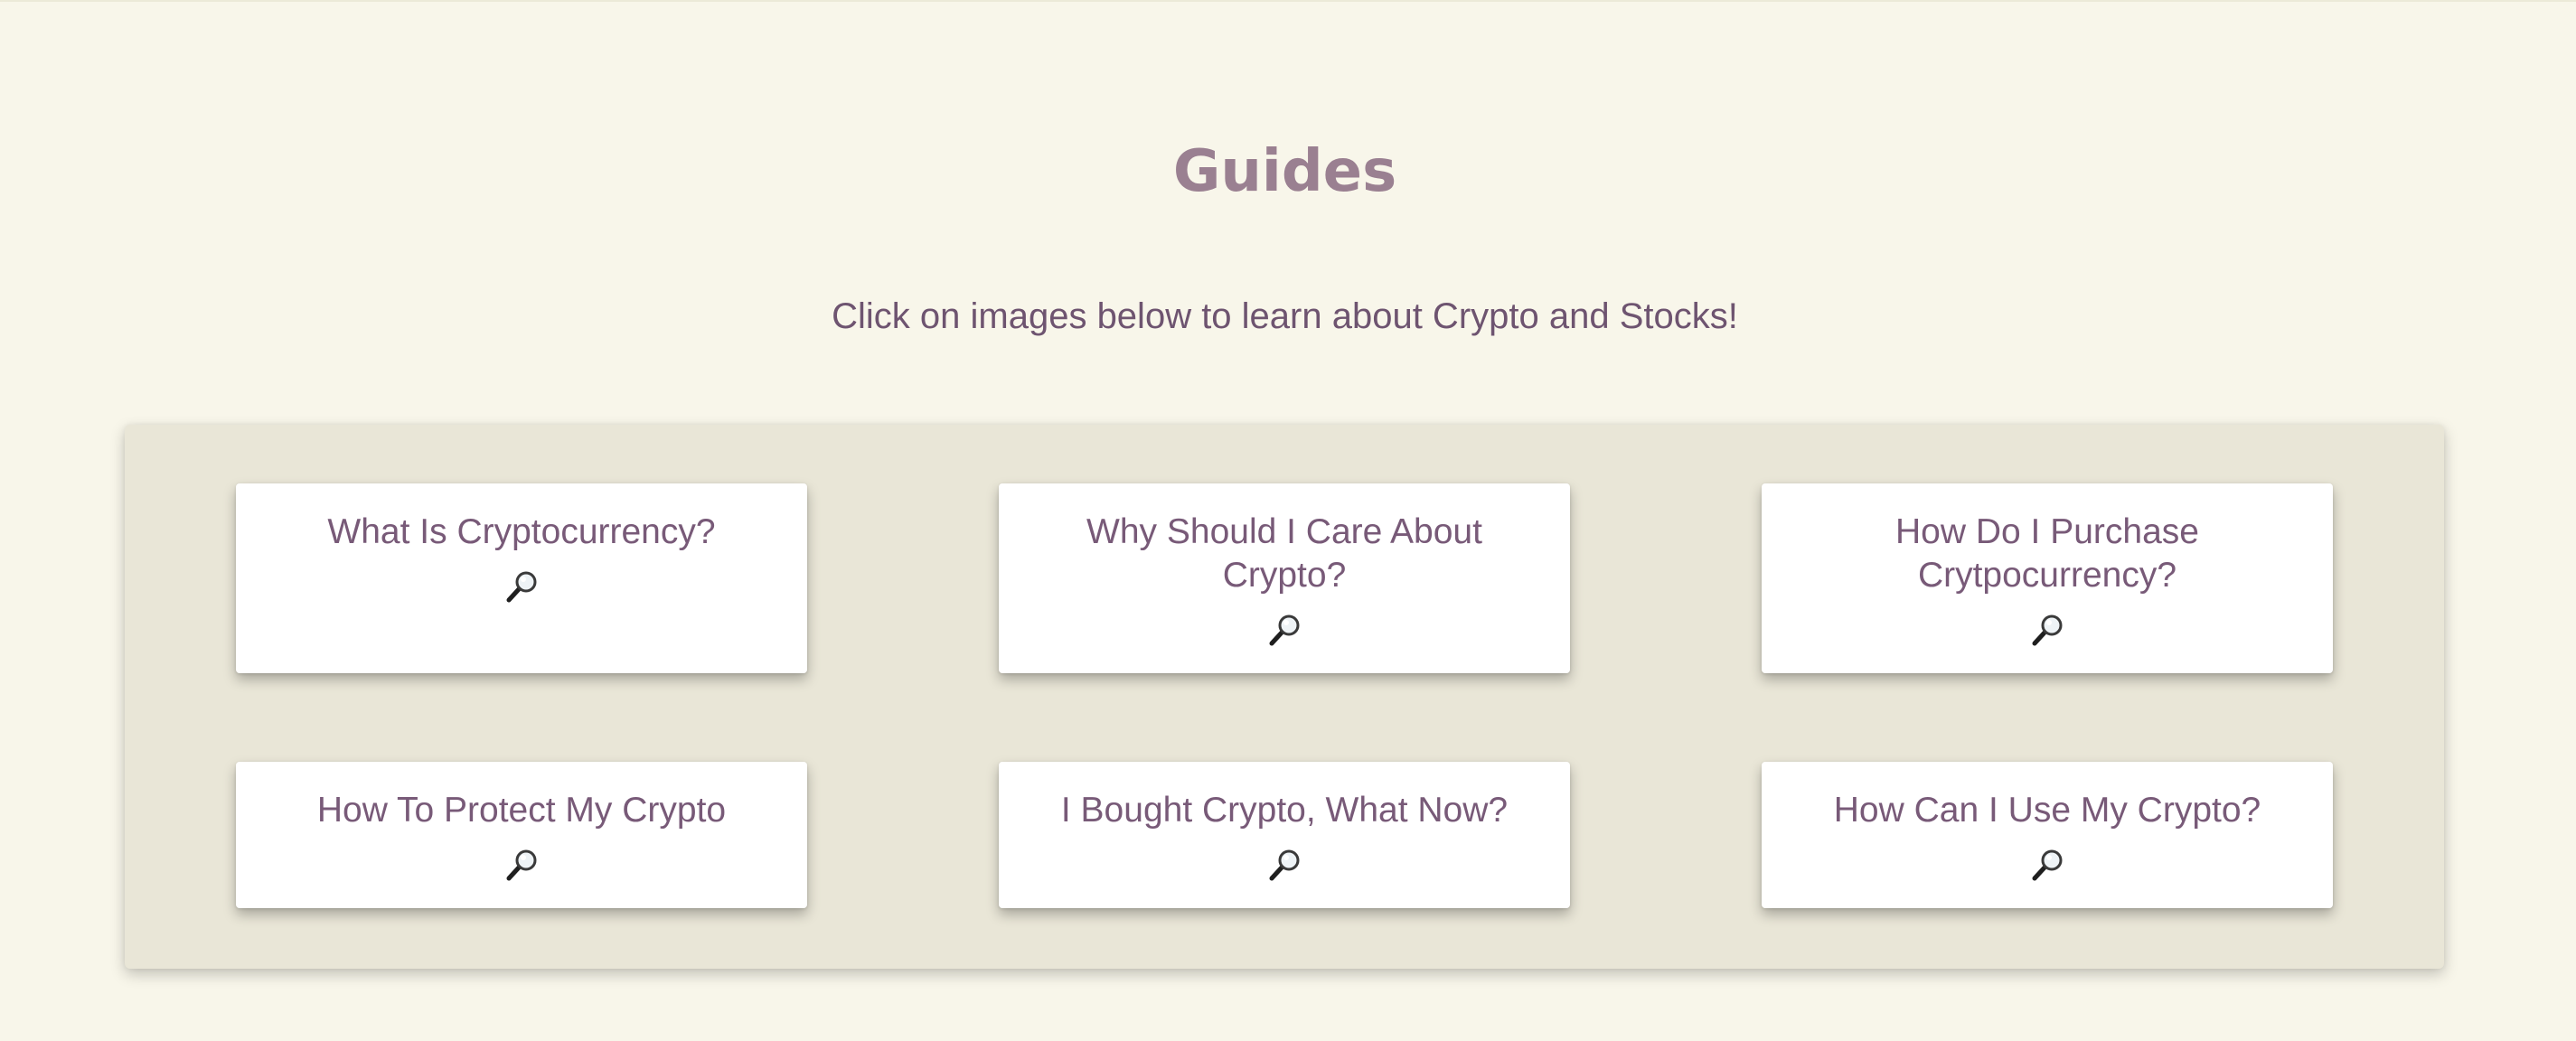 This screenshot has height=1041, width=2576. I want to click on guide-card-why-care-about-crypto: Why Should I Care About Crypto?, so click(1285, 578).